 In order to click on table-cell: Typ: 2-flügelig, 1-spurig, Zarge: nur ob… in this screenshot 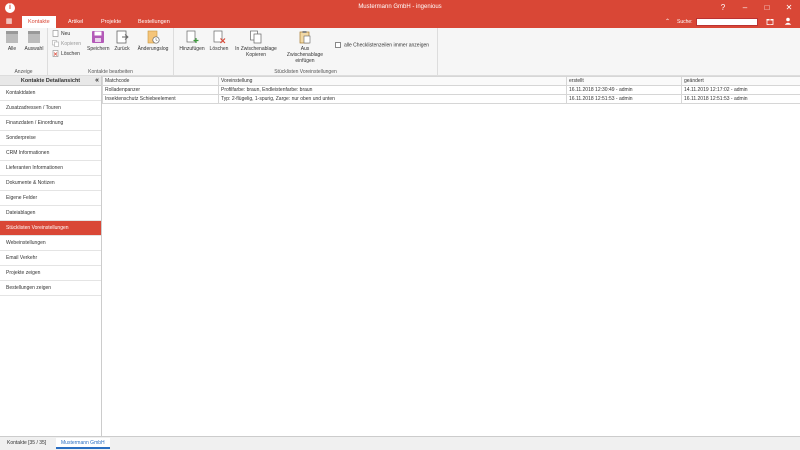, I will do `click(392, 99)`.